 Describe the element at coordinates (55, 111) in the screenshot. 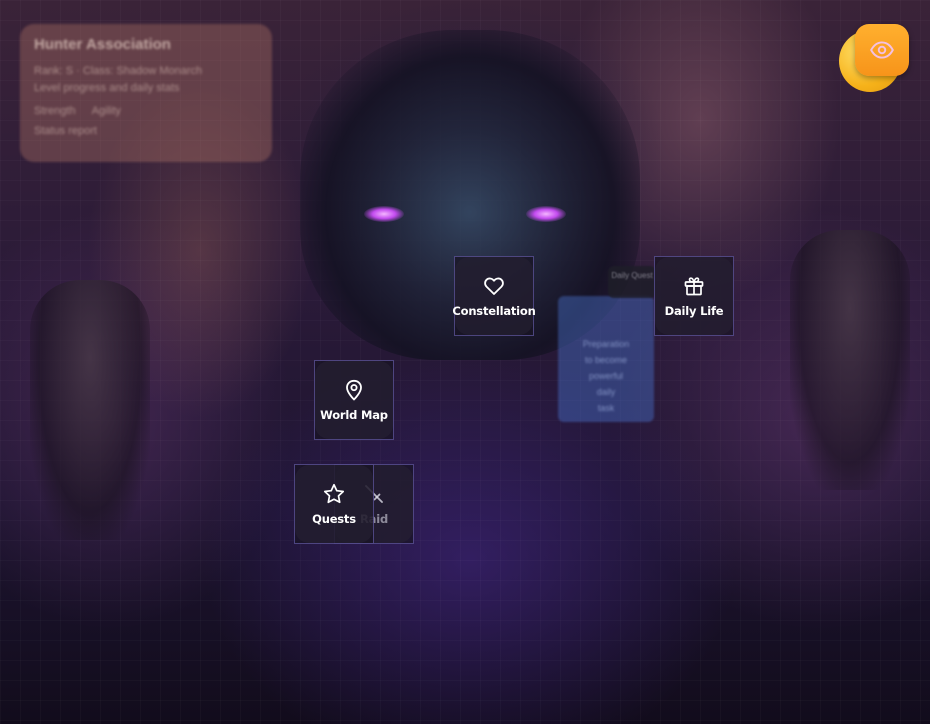

I see `info-panel-stat: Strength` at that location.